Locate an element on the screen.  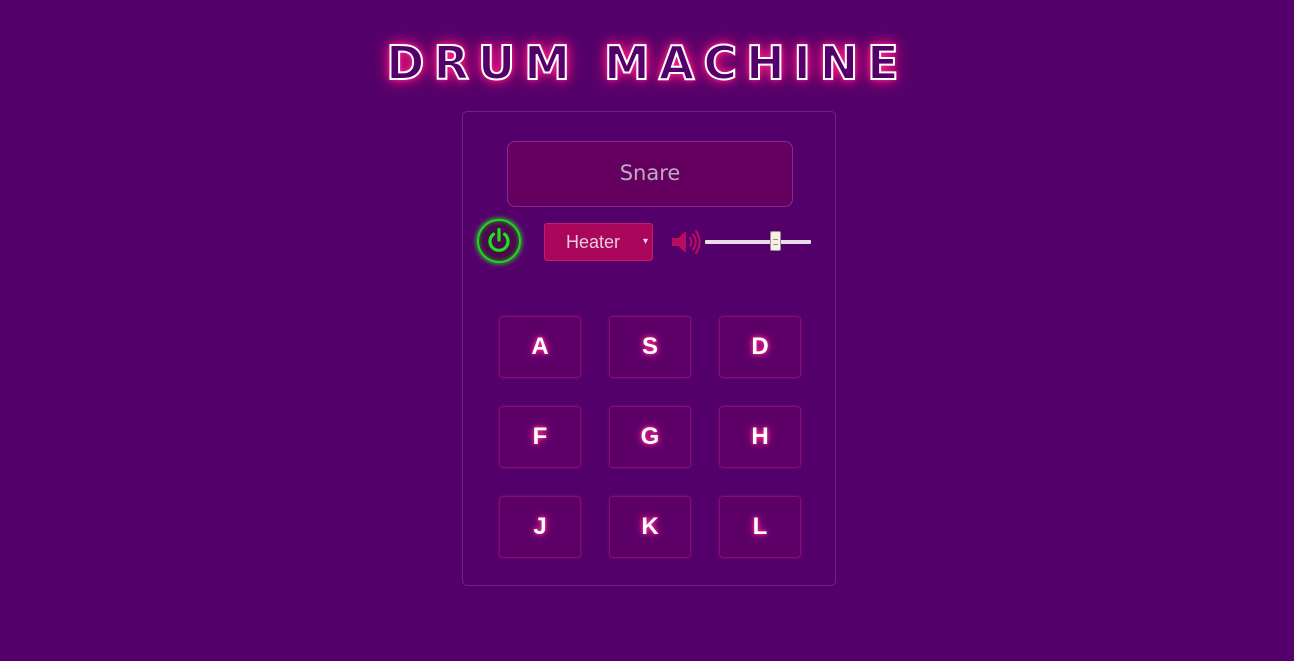
power-button is located at coordinates (499, 241).